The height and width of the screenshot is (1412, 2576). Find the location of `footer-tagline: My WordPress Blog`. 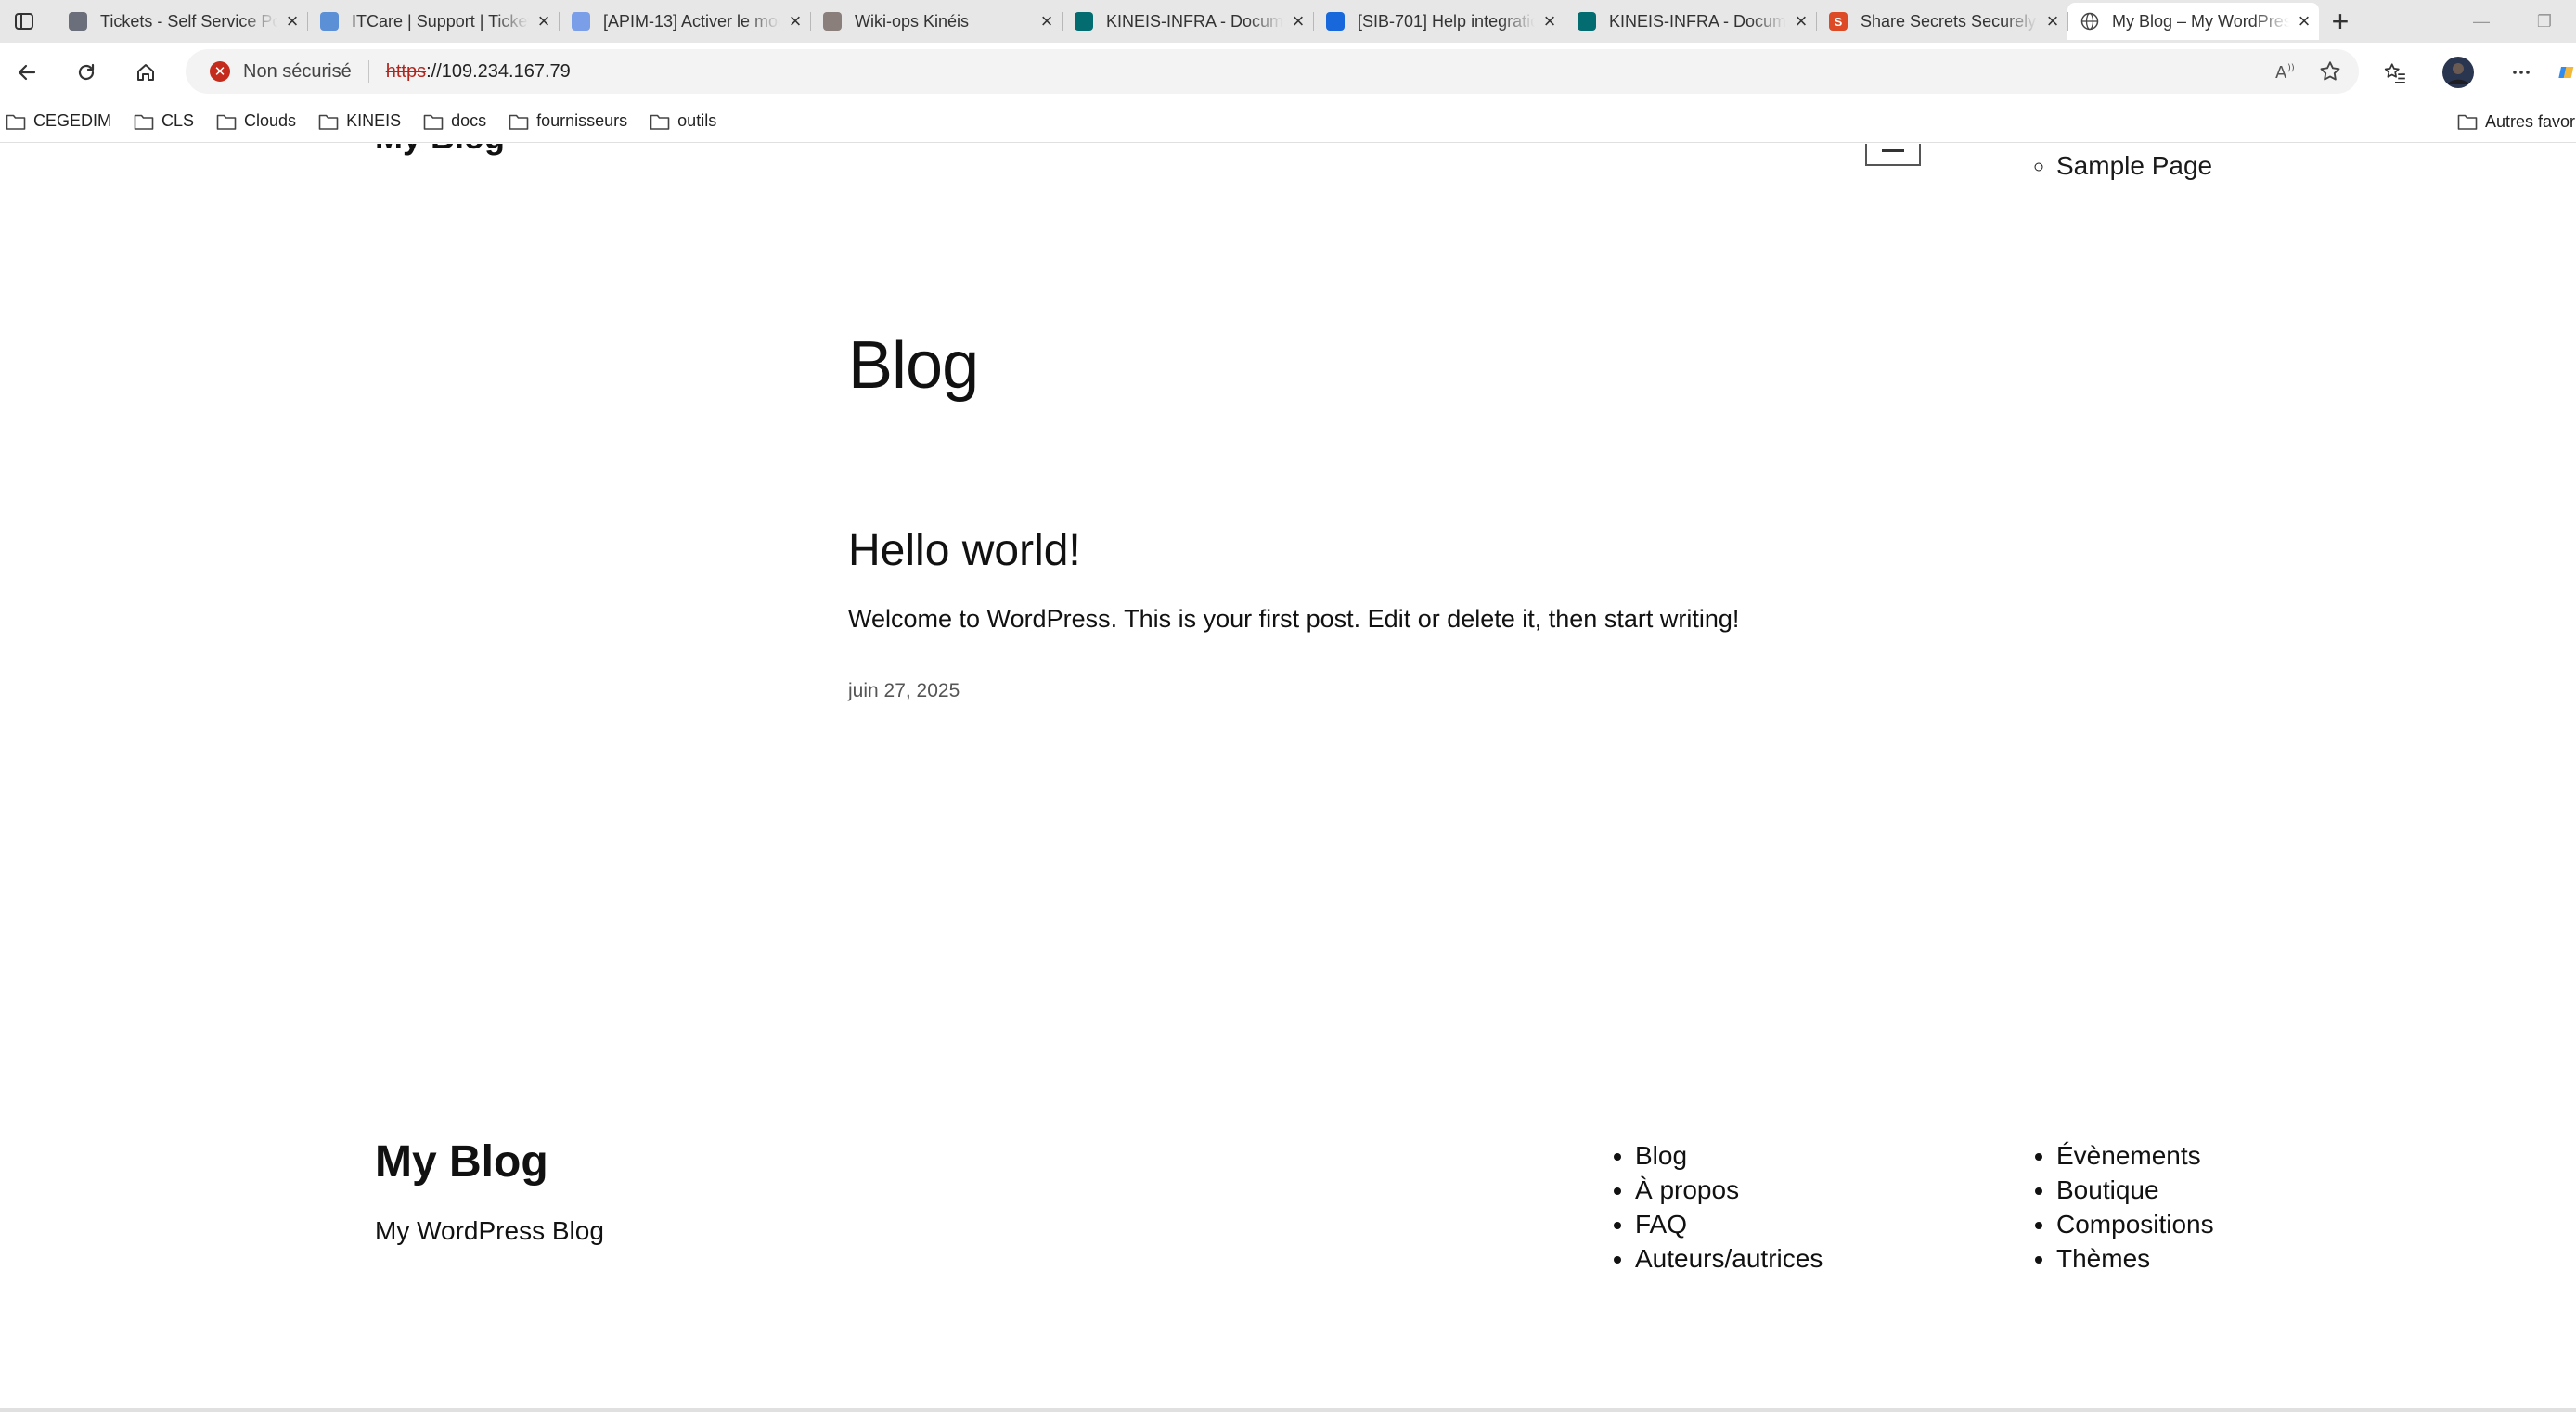

footer-tagline: My WordPress Blog is located at coordinates (489, 1230).